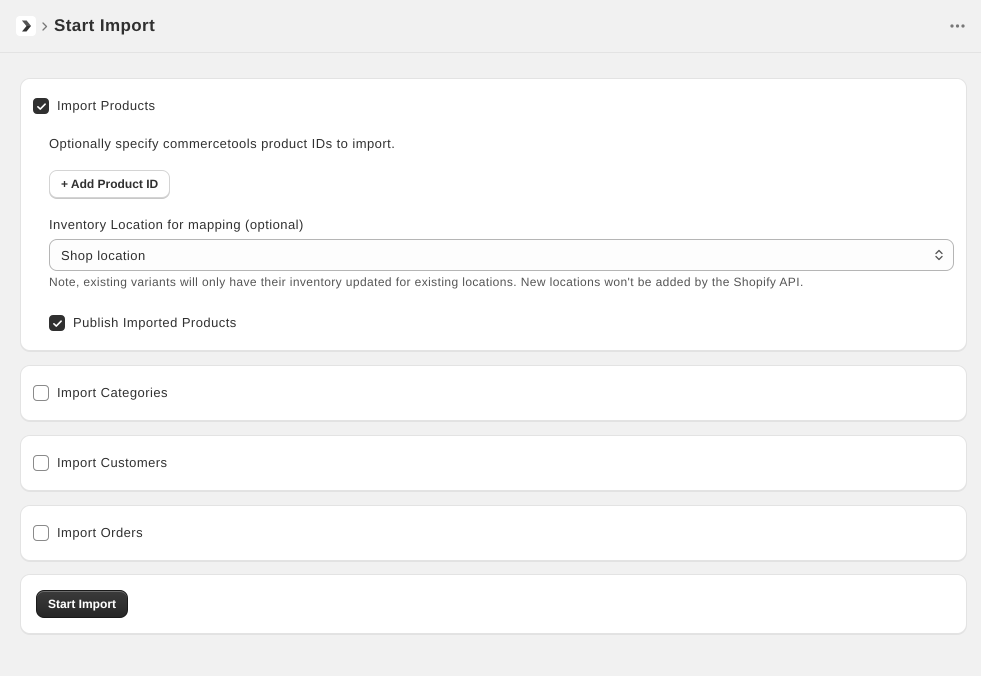  I want to click on checkbox-label: Import Customers, so click(112, 463).